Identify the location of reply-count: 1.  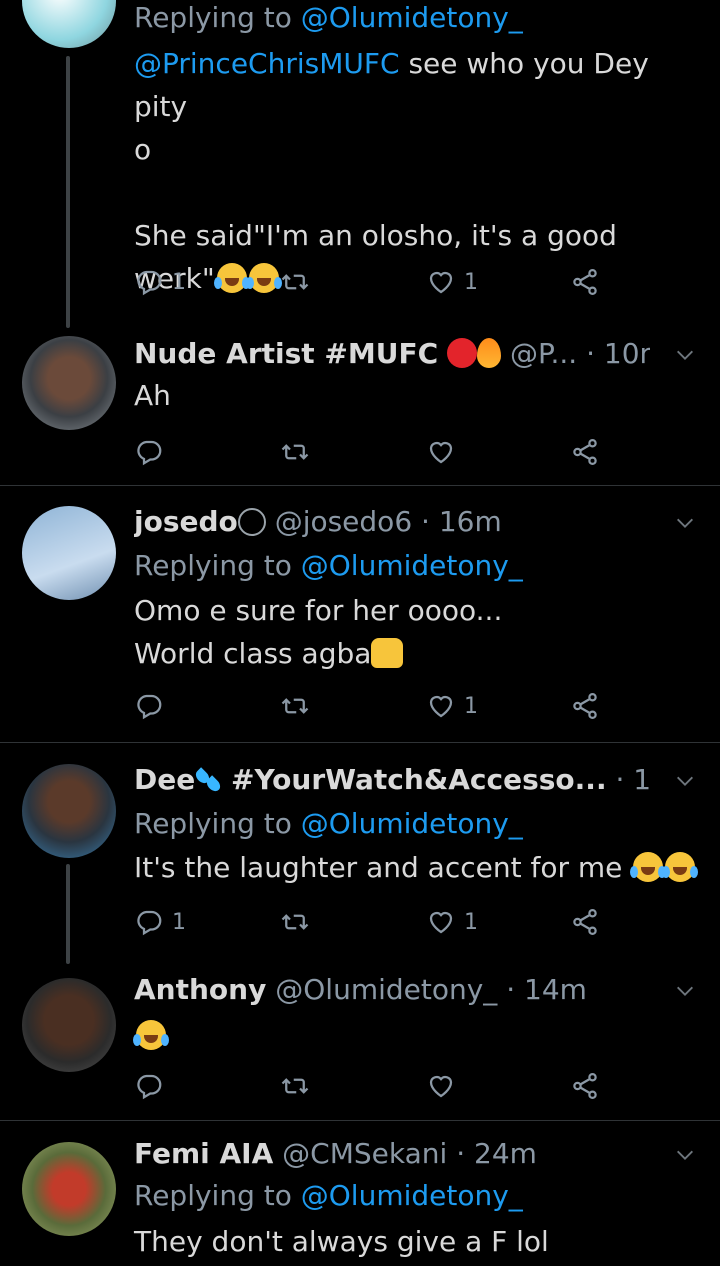
(179, 282).